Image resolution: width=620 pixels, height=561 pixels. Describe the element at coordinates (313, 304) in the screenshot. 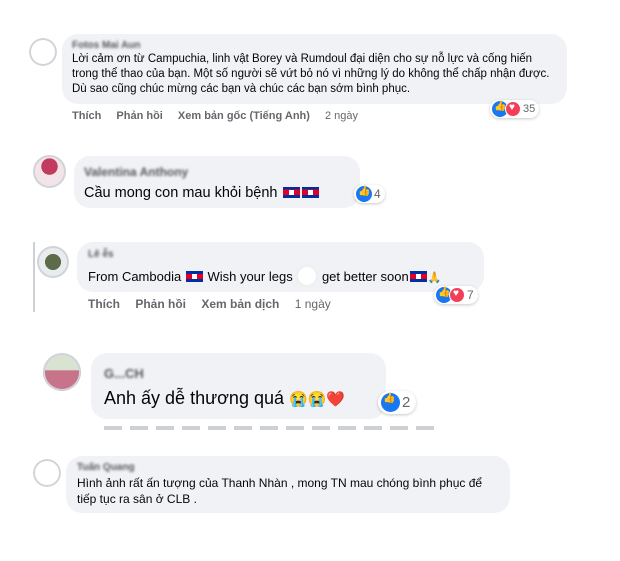

I see `comment-time: 1 ngày` at that location.